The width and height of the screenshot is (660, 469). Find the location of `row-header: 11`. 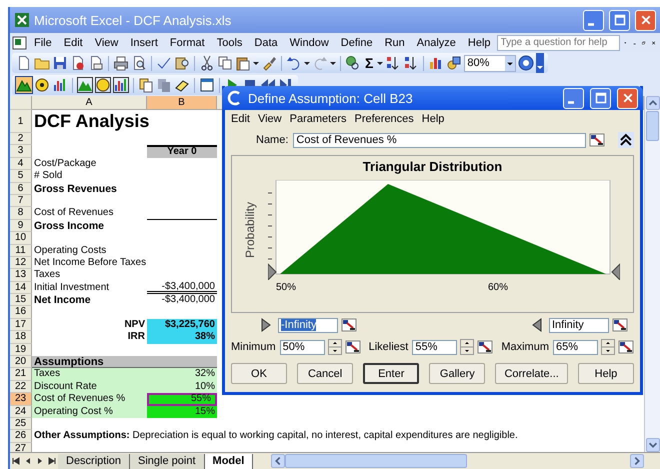

row-header: 11 is located at coordinates (21, 250).